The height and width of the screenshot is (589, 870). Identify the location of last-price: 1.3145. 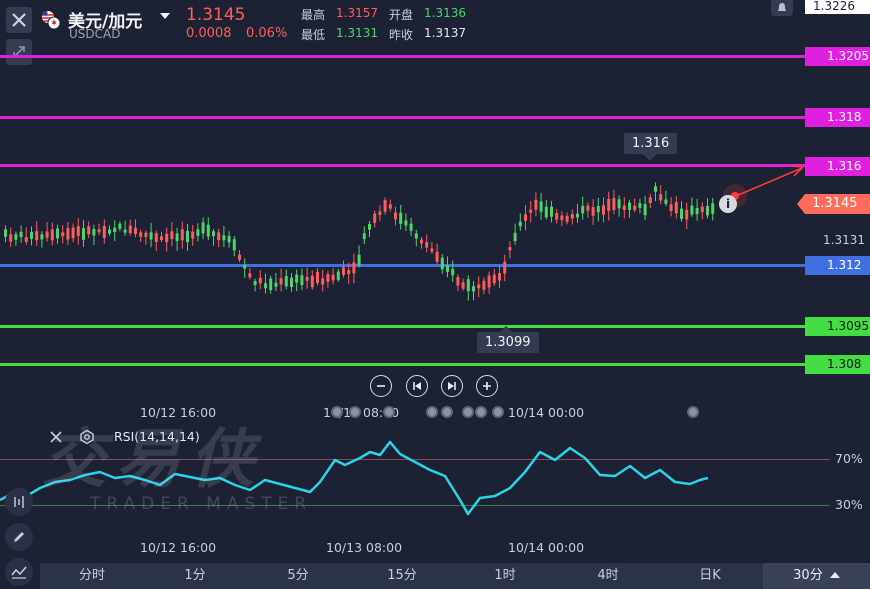
(216, 15).